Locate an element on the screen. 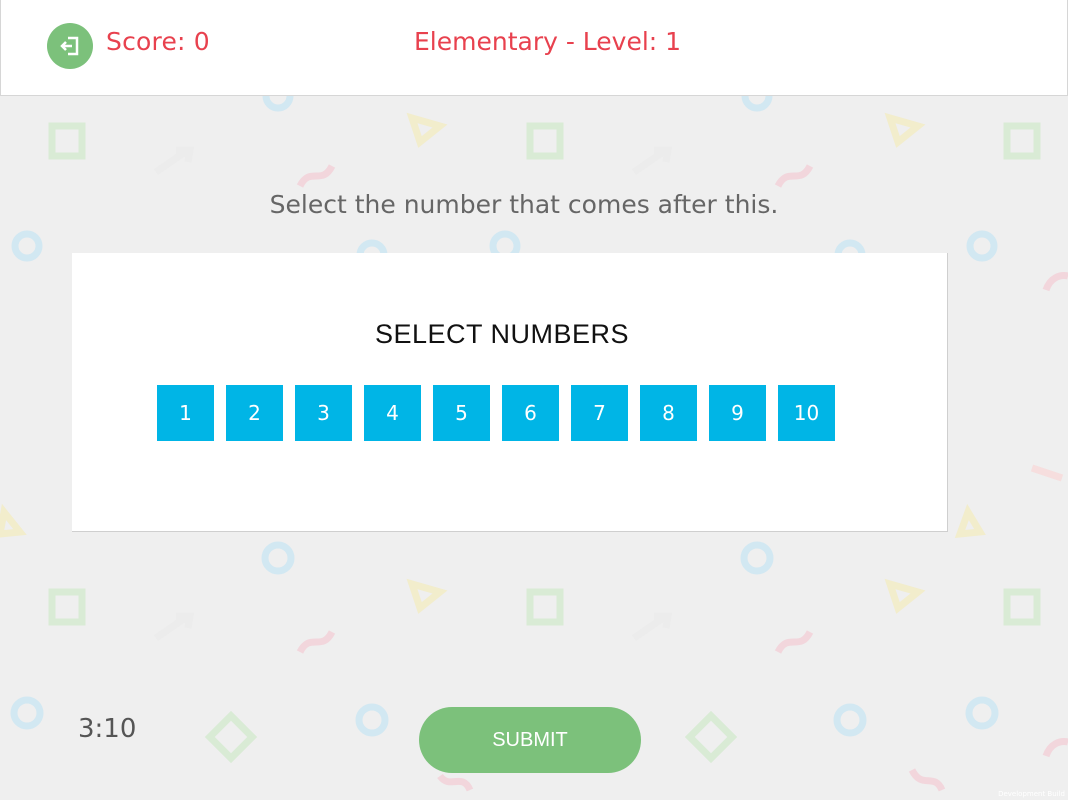  number-option: 4 is located at coordinates (392, 413).